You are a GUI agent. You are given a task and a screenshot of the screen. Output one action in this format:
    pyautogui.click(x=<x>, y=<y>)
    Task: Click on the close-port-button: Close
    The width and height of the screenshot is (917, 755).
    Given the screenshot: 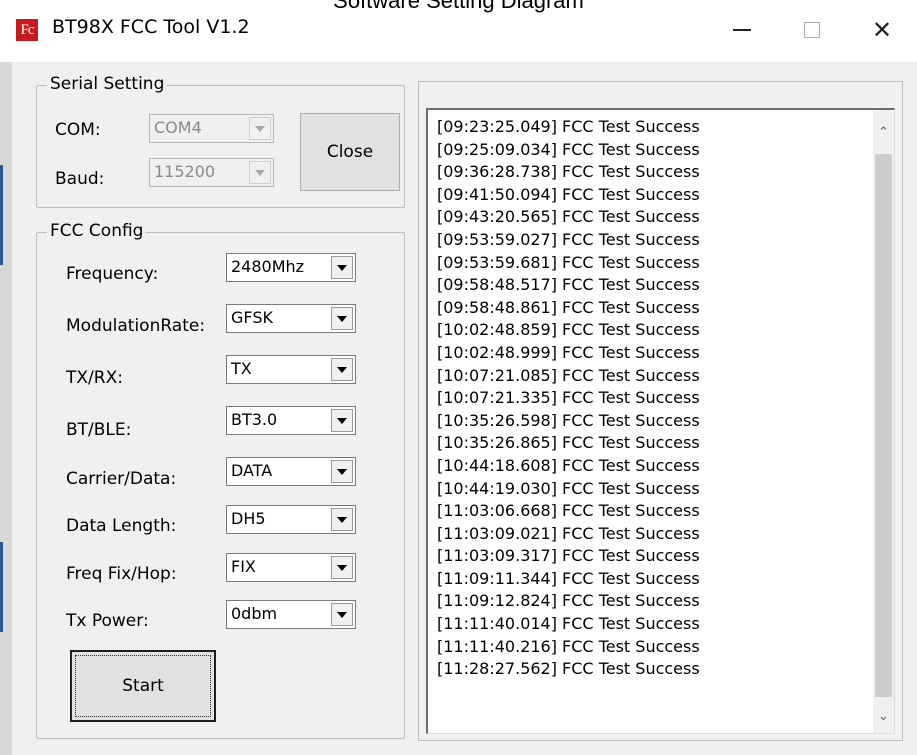 What is the action you would take?
    pyautogui.click(x=350, y=152)
    